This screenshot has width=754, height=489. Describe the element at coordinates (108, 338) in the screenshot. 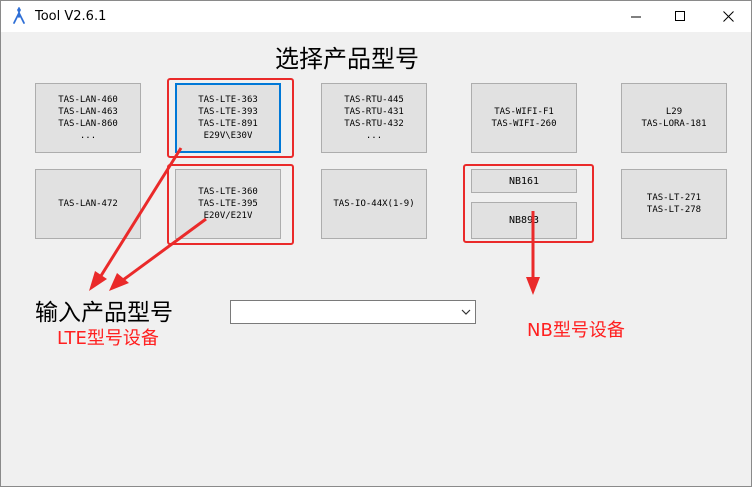

I see `lte-annotation-label: LTE型号设备` at that location.